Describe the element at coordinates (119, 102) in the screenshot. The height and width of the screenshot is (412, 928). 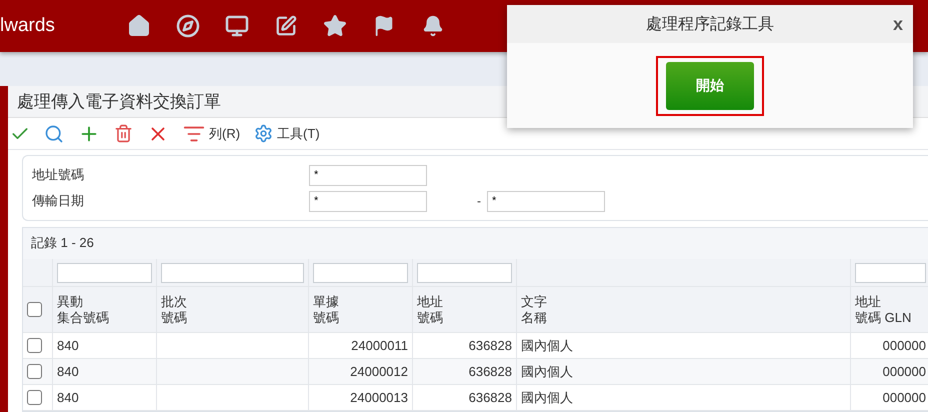
I see `page-title: 處理傳入電子資料交換訂單` at that location.